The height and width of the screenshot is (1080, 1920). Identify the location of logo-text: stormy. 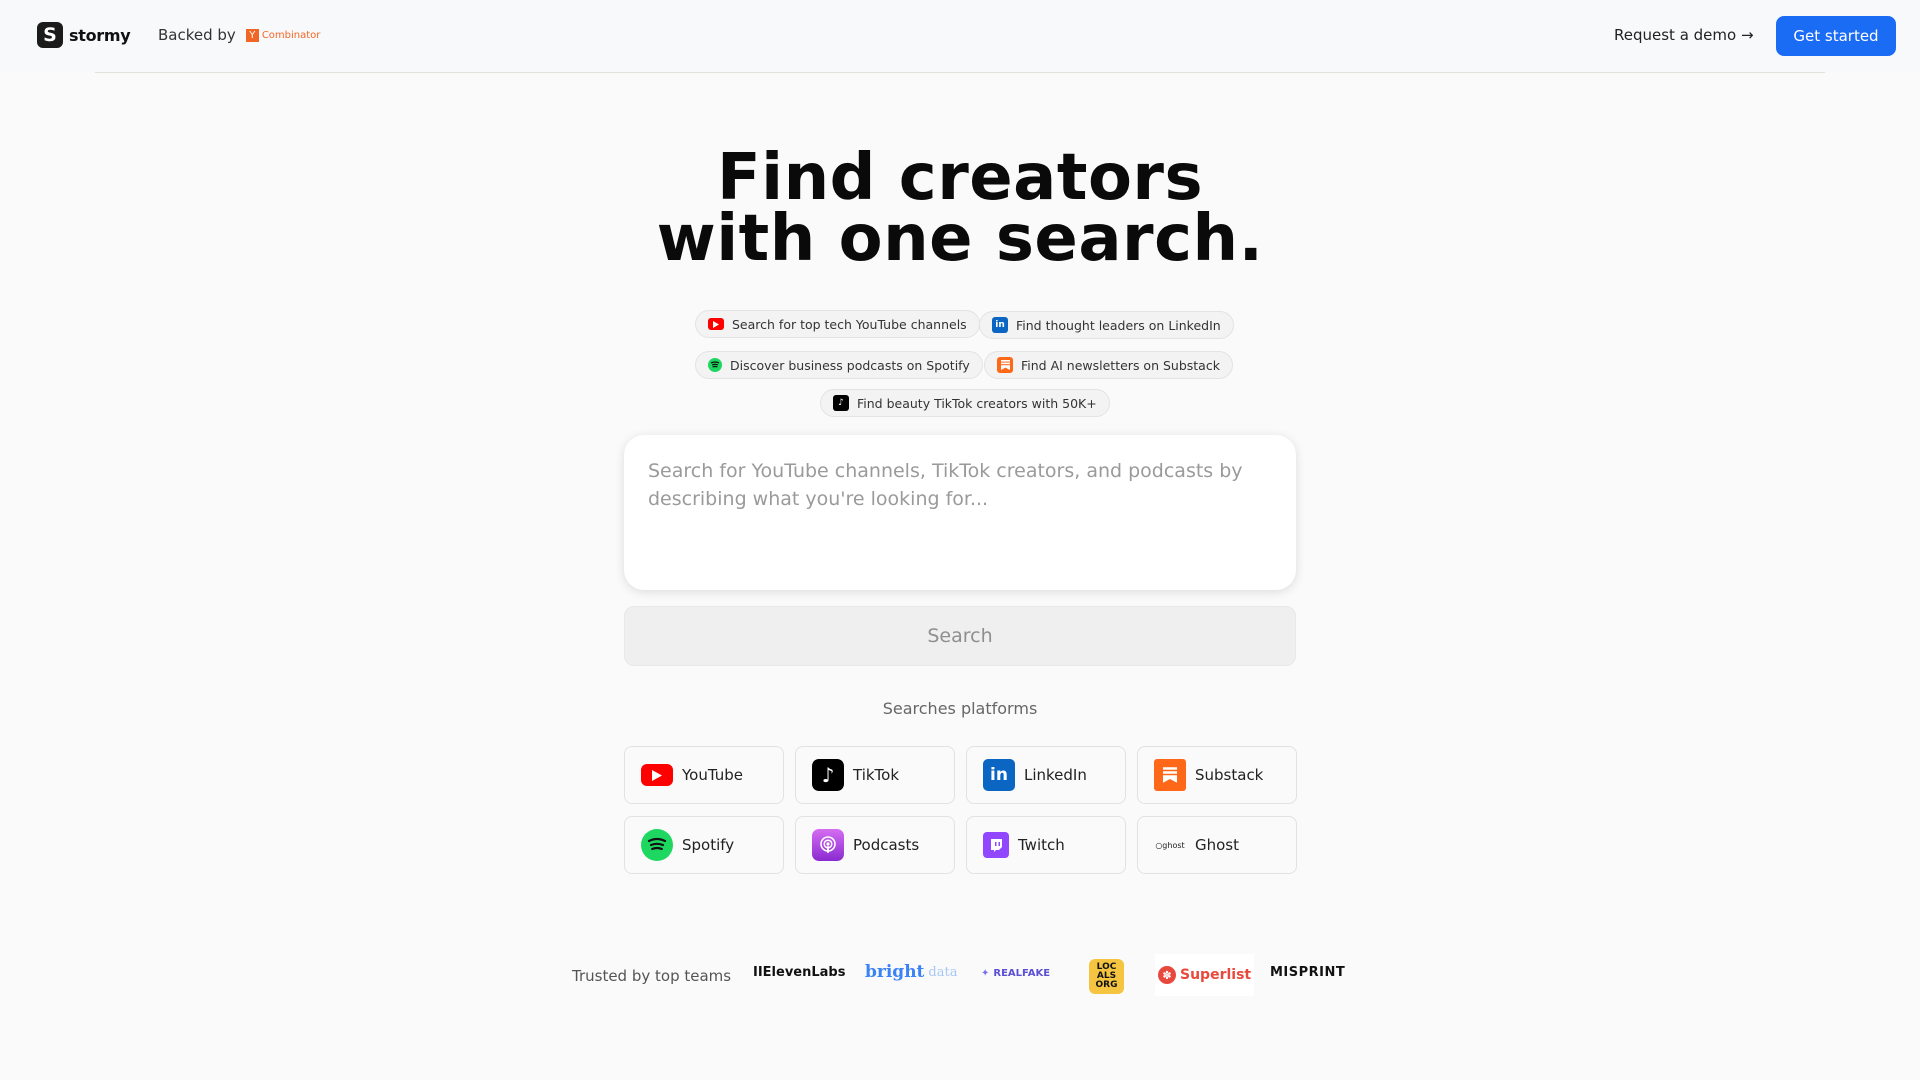
(100, 35).